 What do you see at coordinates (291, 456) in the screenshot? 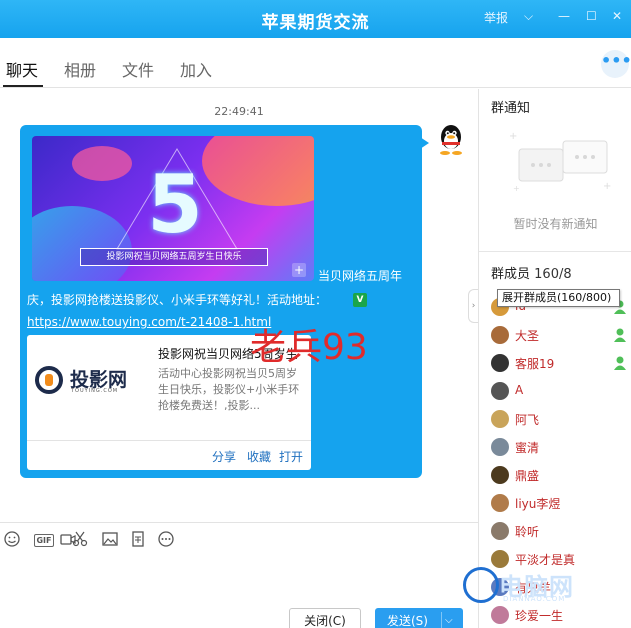
I see `open-button: 打开` at bounding box center [291, 456].